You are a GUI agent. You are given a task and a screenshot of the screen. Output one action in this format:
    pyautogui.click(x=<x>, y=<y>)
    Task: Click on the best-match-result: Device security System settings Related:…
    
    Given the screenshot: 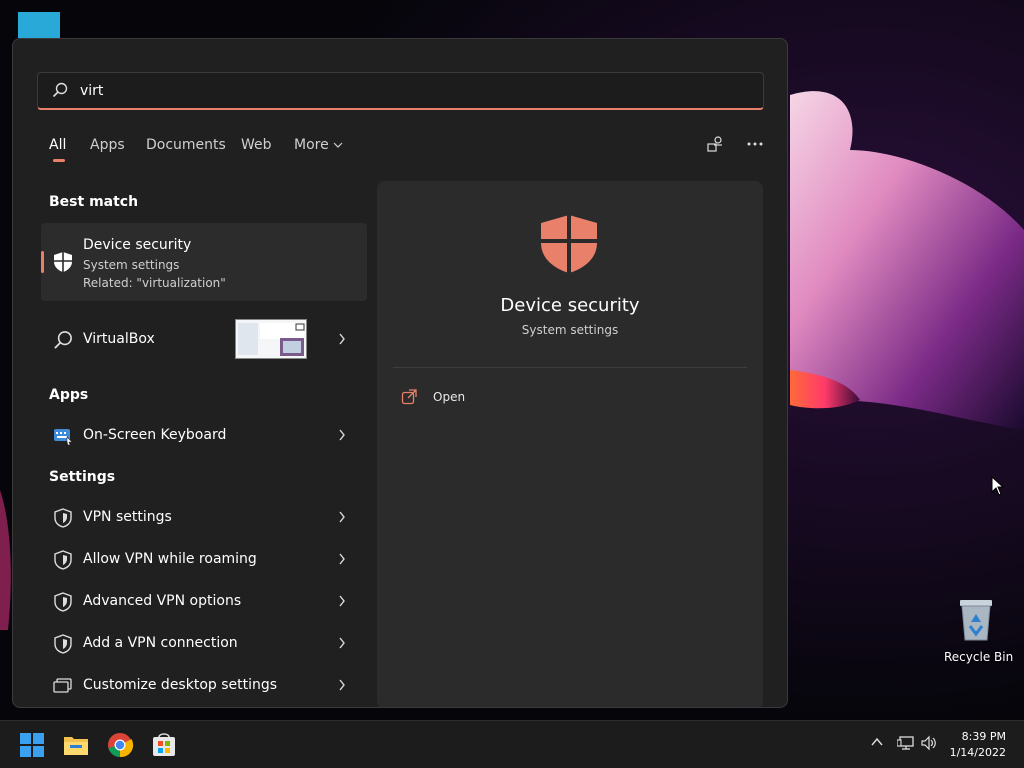 What is the action you would take?
    pyautogui.click(x=204, y=262)
    